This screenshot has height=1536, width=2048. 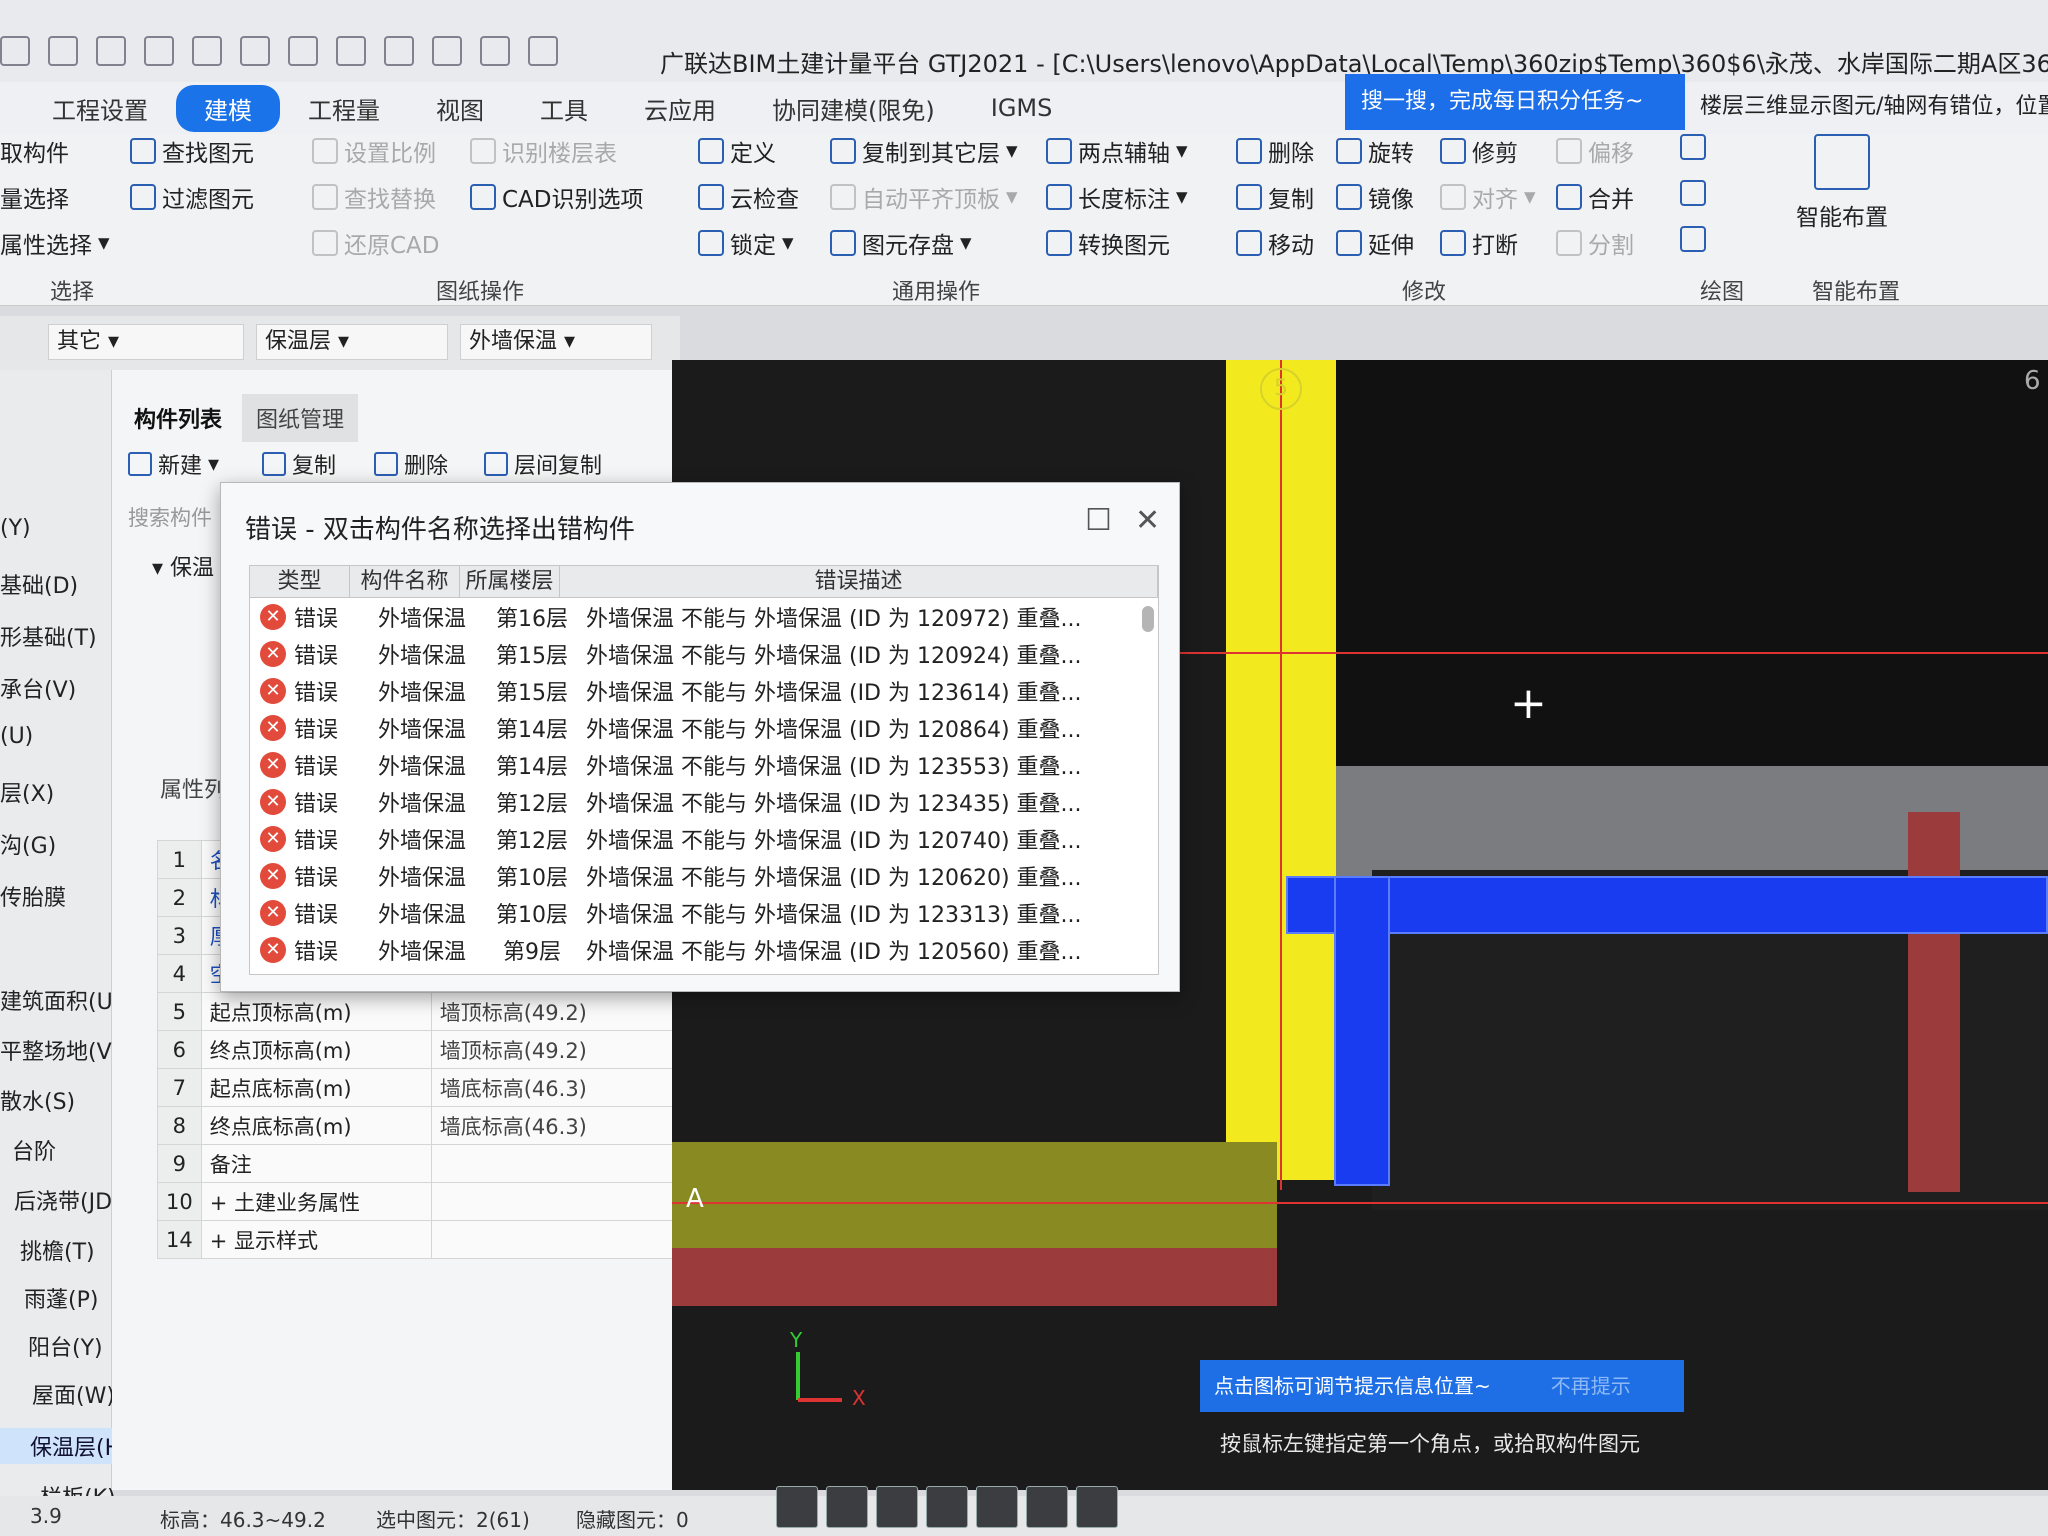 What do you see at coordinates (974, 1197) in the screenshot?
I see `olive-slab` at bounding box center [974, 1197].